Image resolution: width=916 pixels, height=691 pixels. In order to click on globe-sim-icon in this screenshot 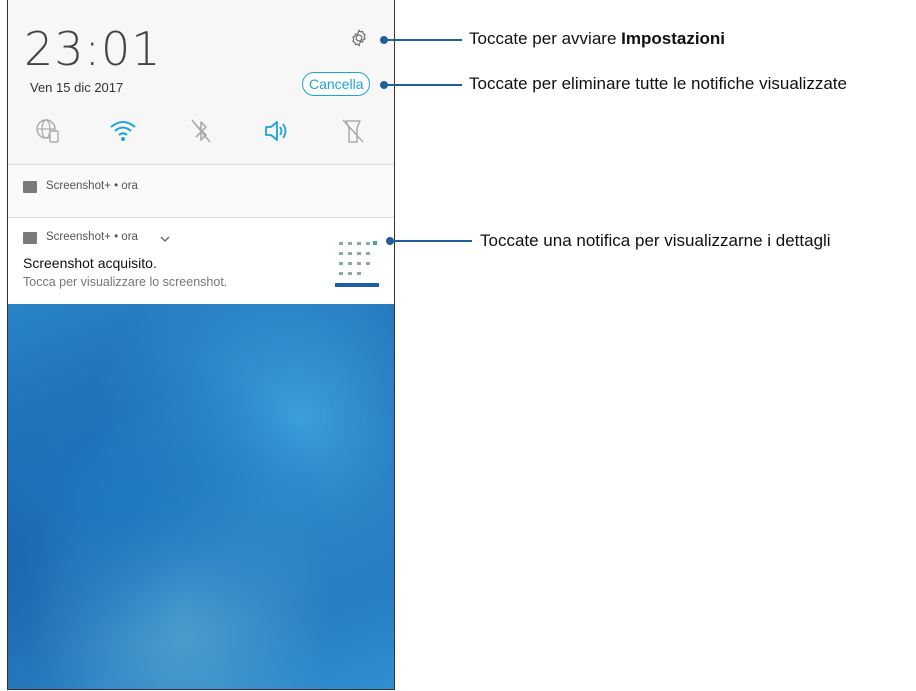, I will do `click(48, 131)`.